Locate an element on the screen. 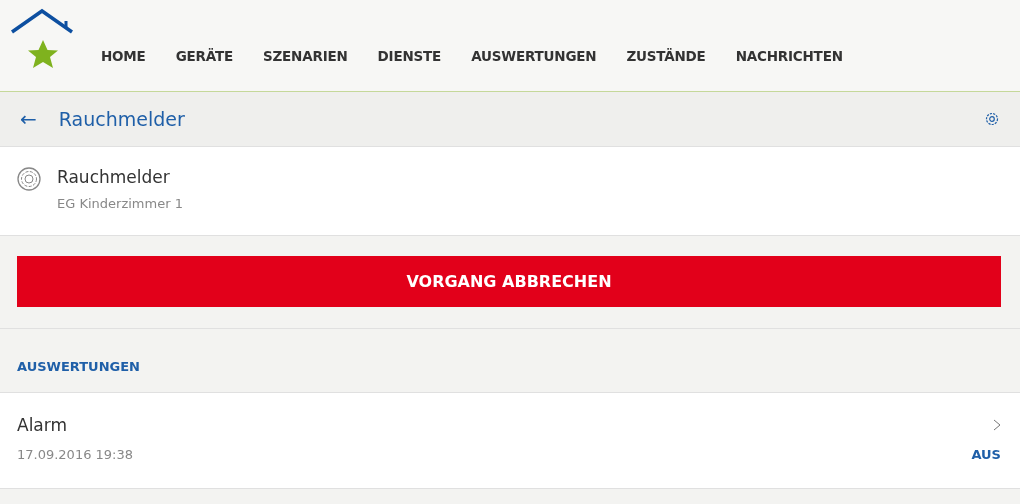  back-button: ← is located at coordinates (28, 119).